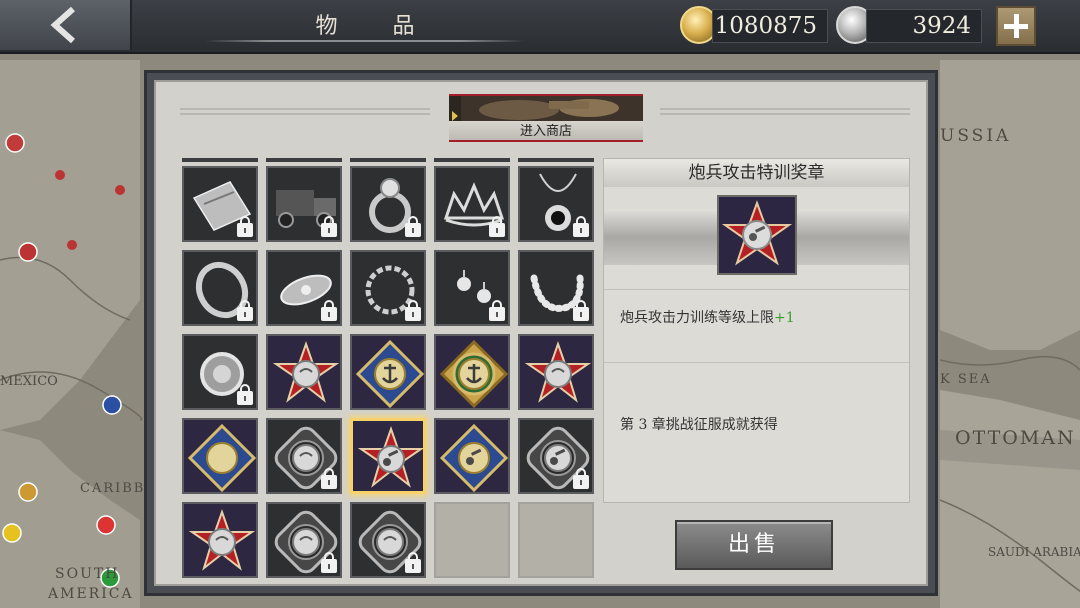 This screenshot has height=608, width=1080. Describe the element at coordinates (540, 27) in the screenshot. I see `top-bar: 物 品 1080875 3924` at that location.